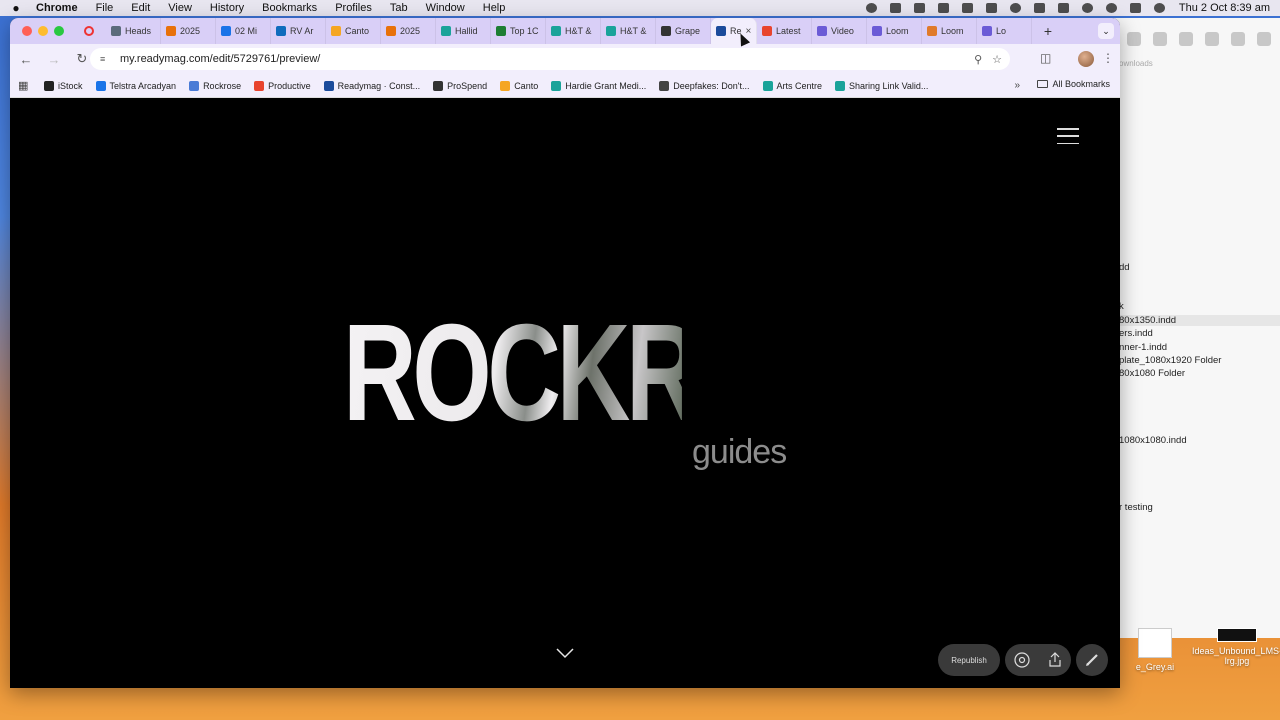  Describe the element at coordinates (1155, 667) in the screenshot. I see `desktop-file-label: e_Grey.ai` at that location.